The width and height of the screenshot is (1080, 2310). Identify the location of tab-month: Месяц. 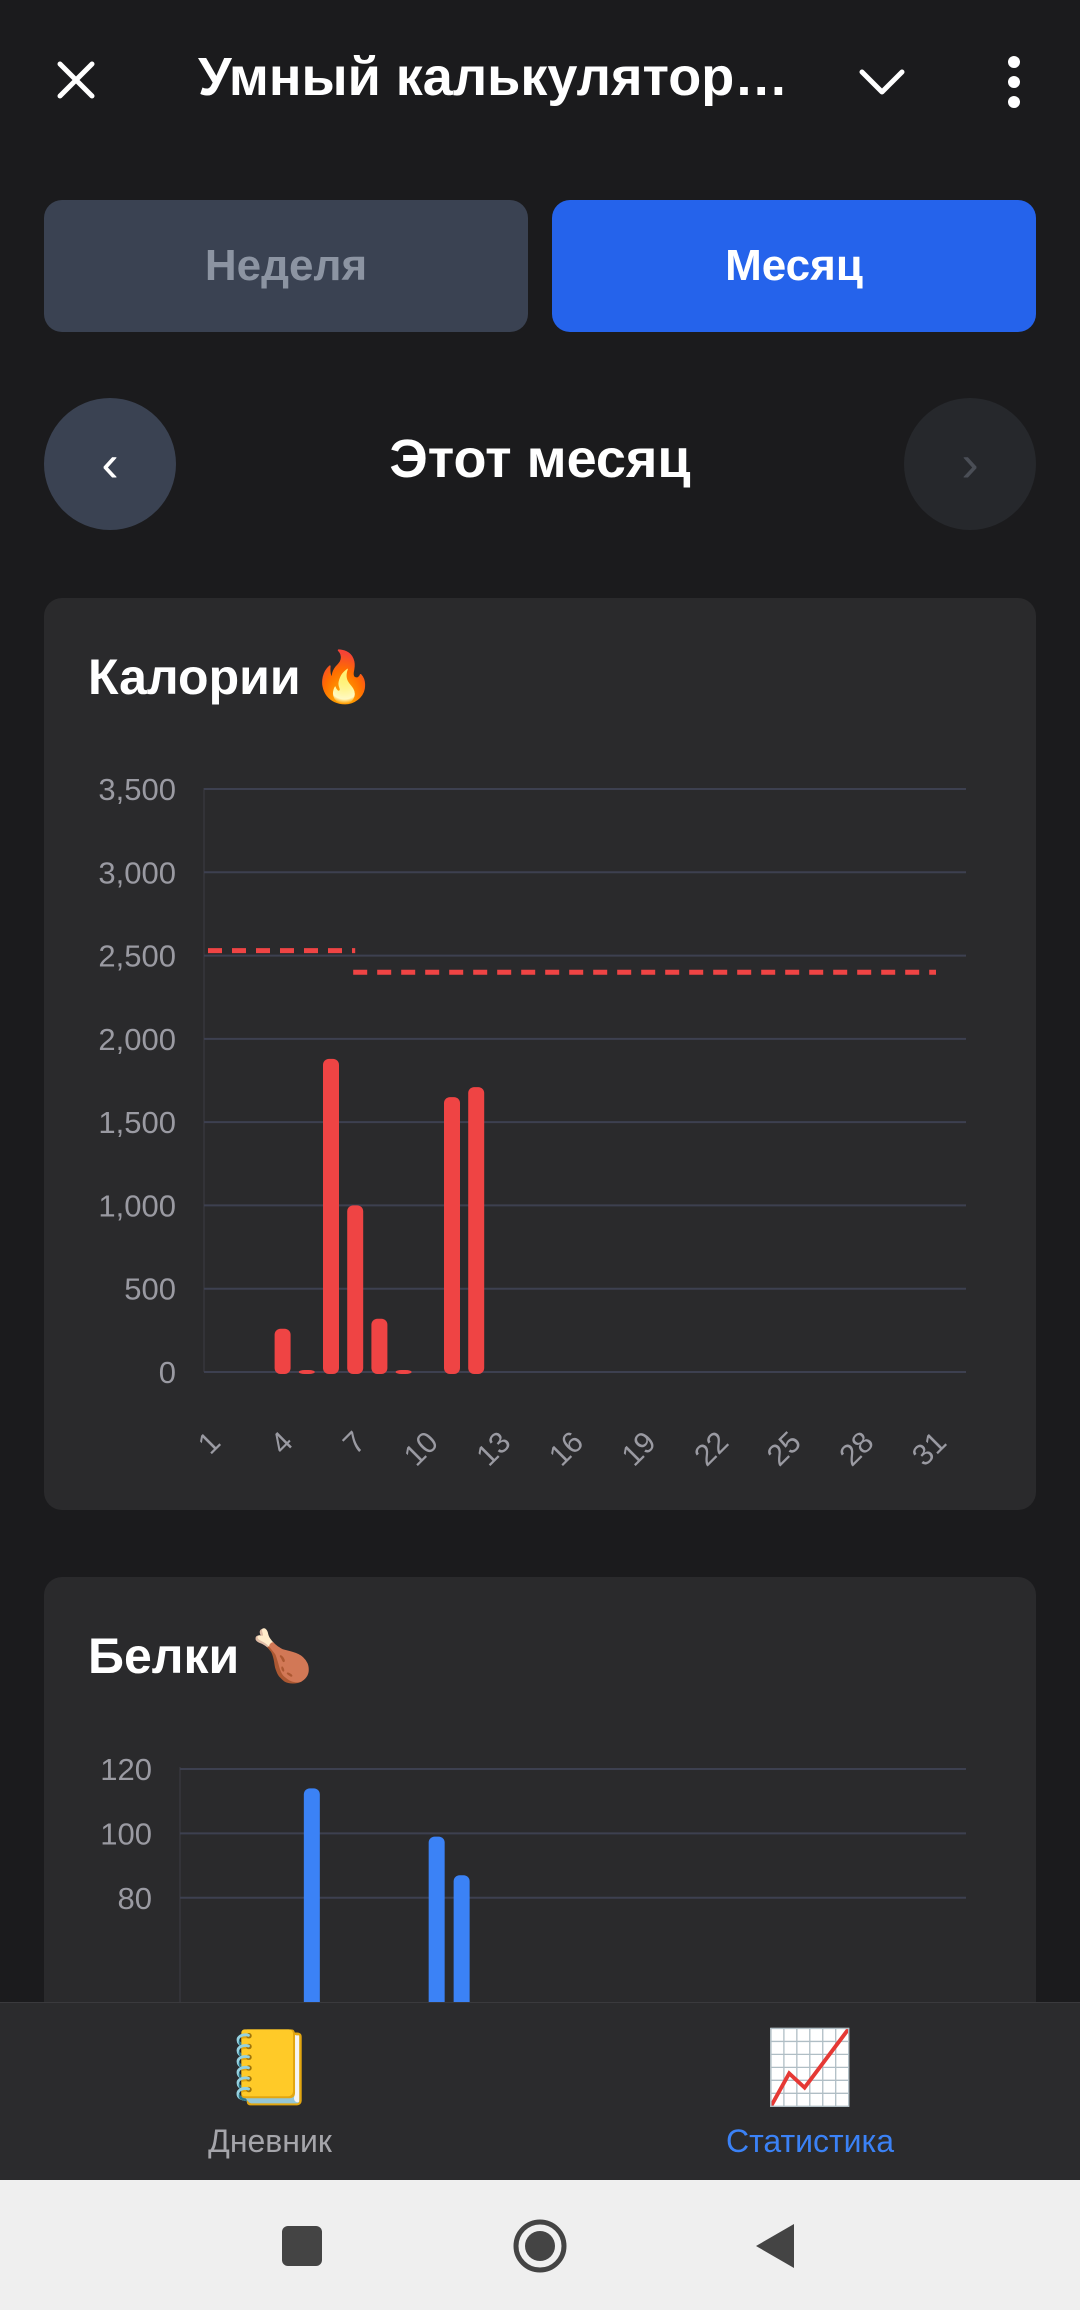
(794, 266).